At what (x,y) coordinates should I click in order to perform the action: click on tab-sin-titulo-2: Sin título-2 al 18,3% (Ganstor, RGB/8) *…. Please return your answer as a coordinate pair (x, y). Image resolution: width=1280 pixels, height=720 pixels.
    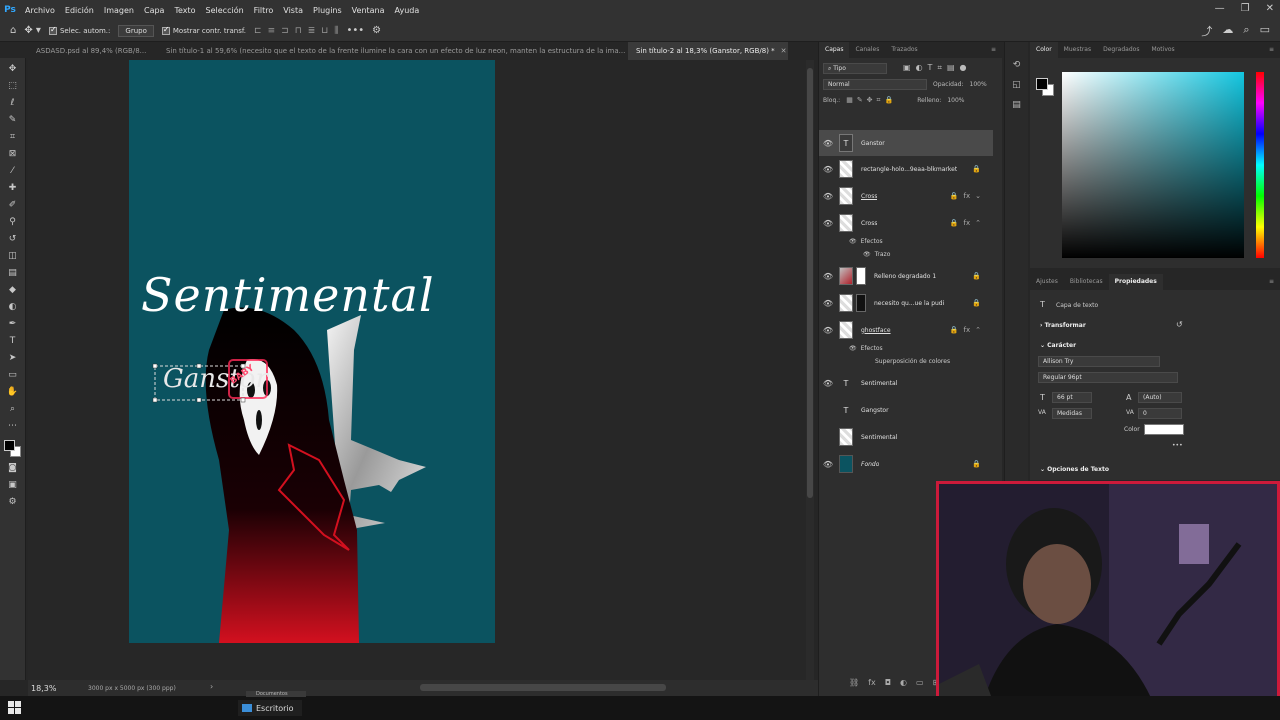
    Looking at the image, I should click on (708, 51).